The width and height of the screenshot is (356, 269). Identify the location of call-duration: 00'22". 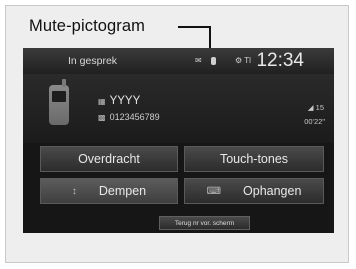
(314, 121).